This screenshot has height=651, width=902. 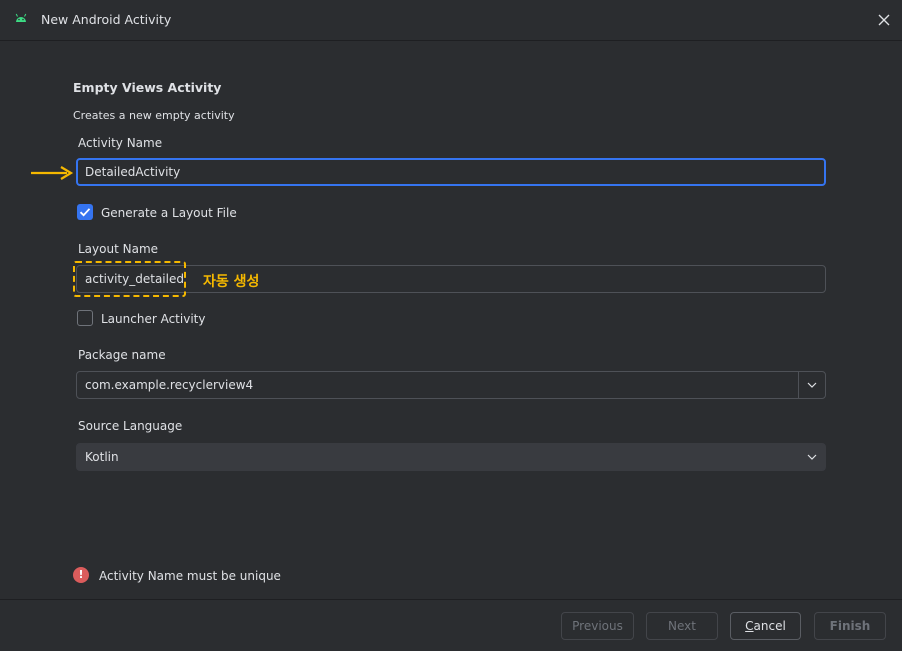 What do you see at coordinates (106, 19) in the screenshot?
I see `window-title: New Android Activity` at bounding box center [106, 19].